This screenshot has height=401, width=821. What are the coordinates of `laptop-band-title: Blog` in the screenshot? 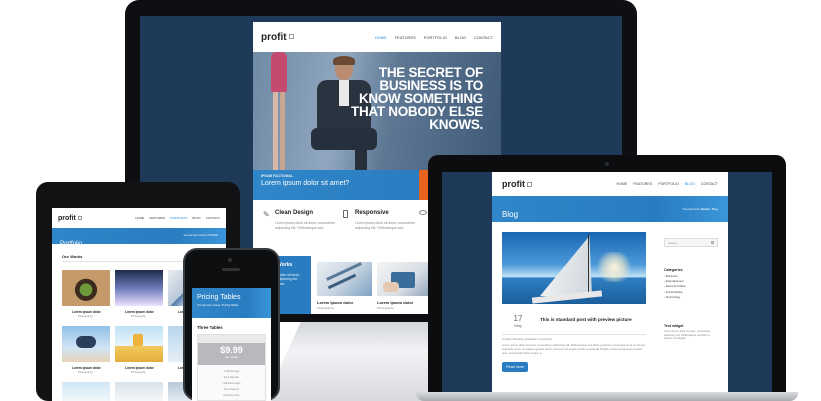 It's located at (510, 214).